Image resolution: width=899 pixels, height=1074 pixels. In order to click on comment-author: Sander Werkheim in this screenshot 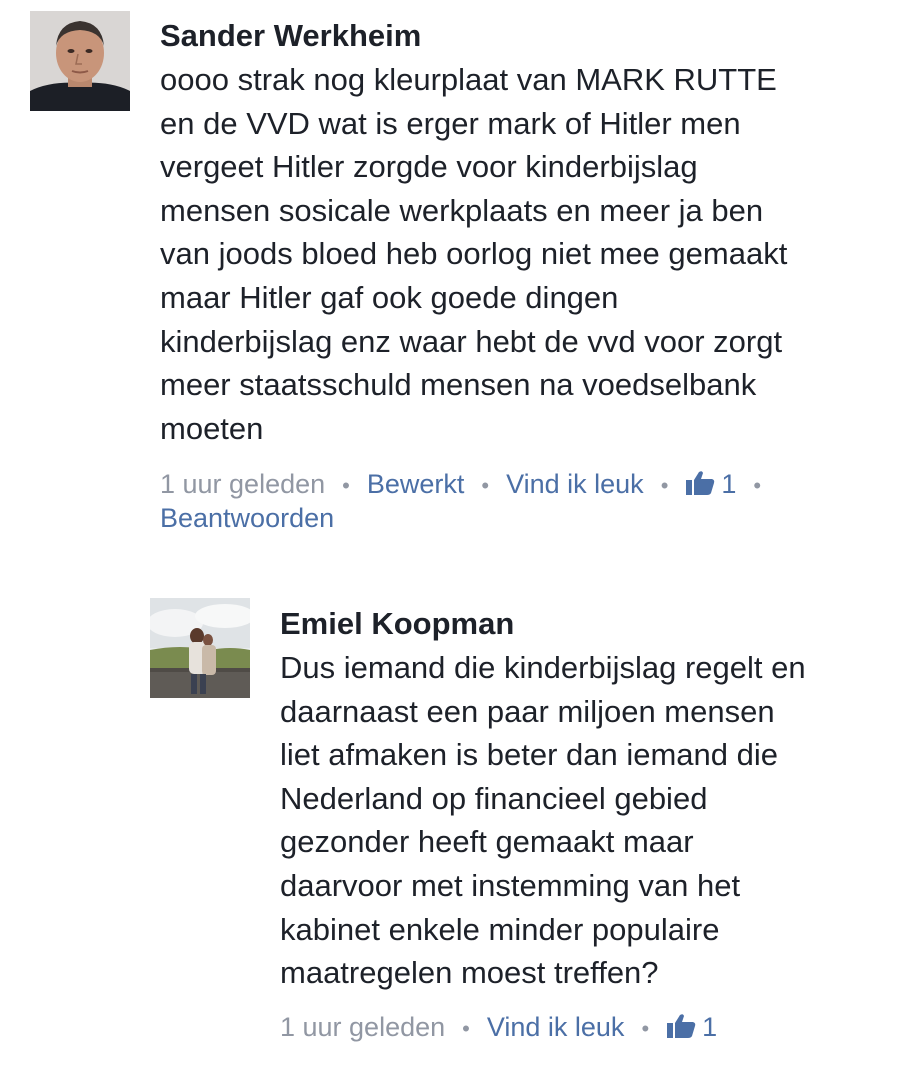, I will do `click(290, 36)`.